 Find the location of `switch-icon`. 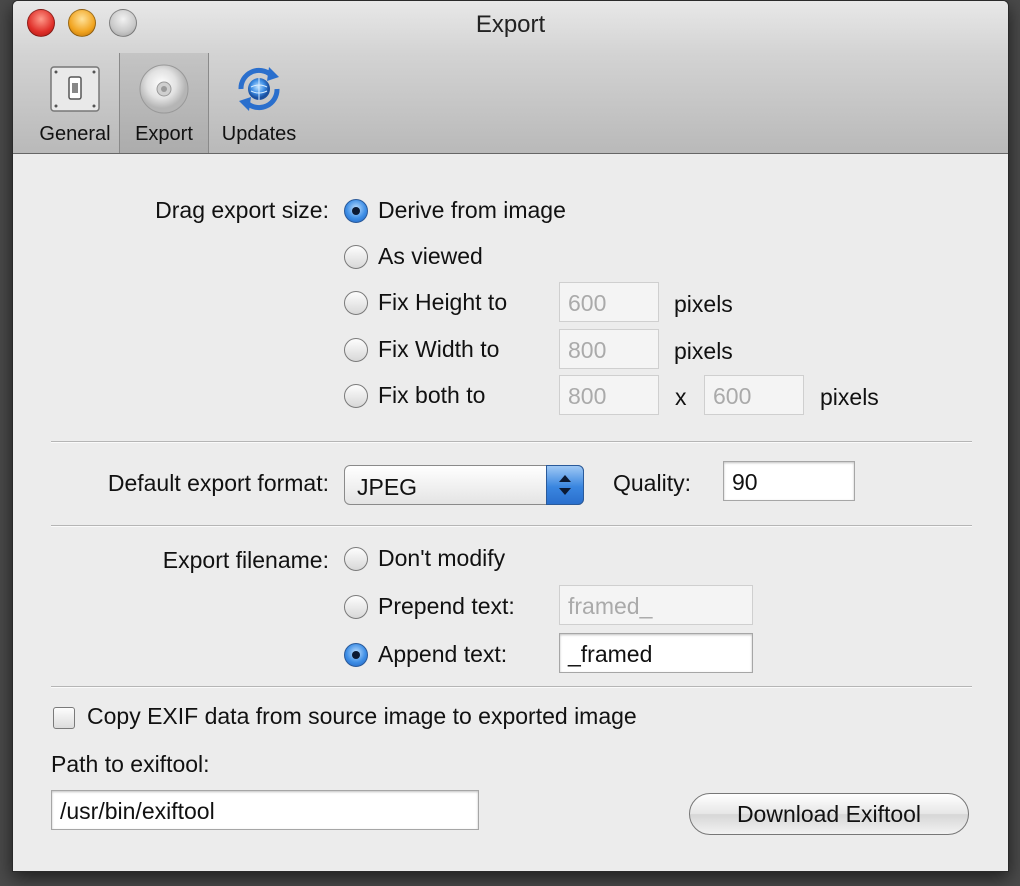

switch-icon is located at coordinates (75, 89).